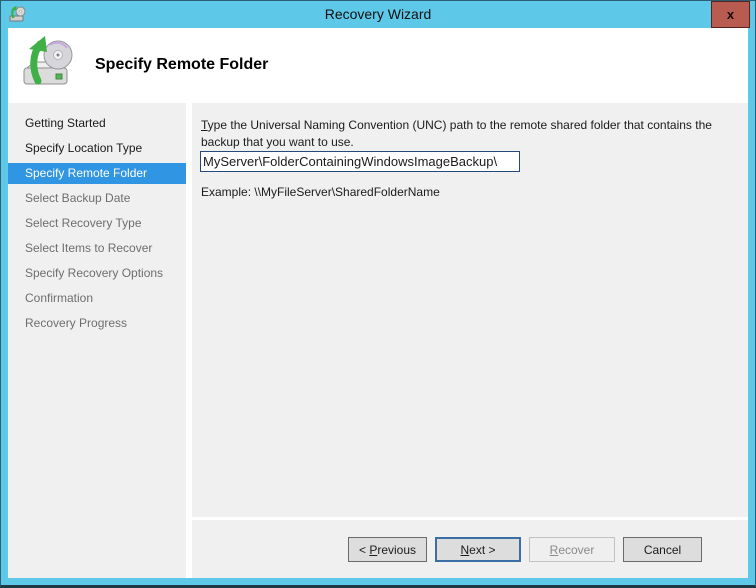  I want to click on window-title: Recovery Wizard, so click(378, 14).